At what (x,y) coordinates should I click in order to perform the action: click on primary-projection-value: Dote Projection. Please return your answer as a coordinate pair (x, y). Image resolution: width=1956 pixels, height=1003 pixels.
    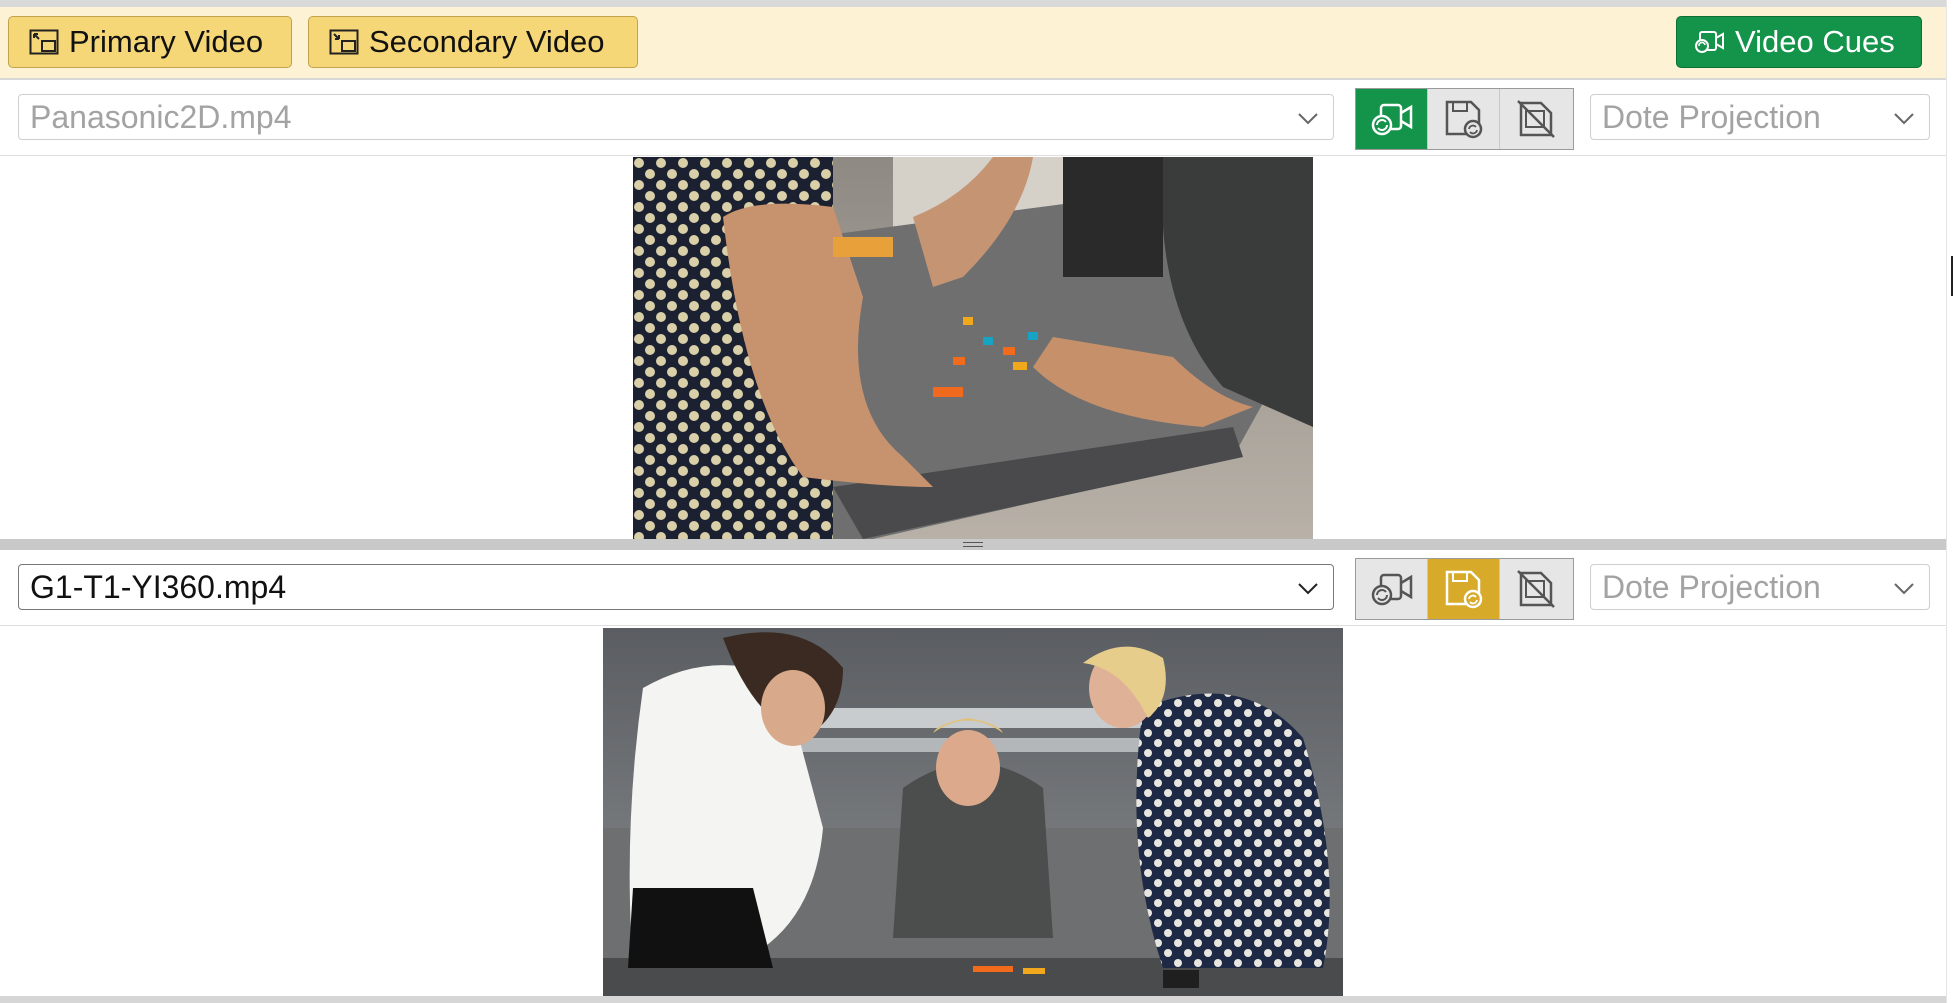
    Looking at the image, I should click on (1711, 116).